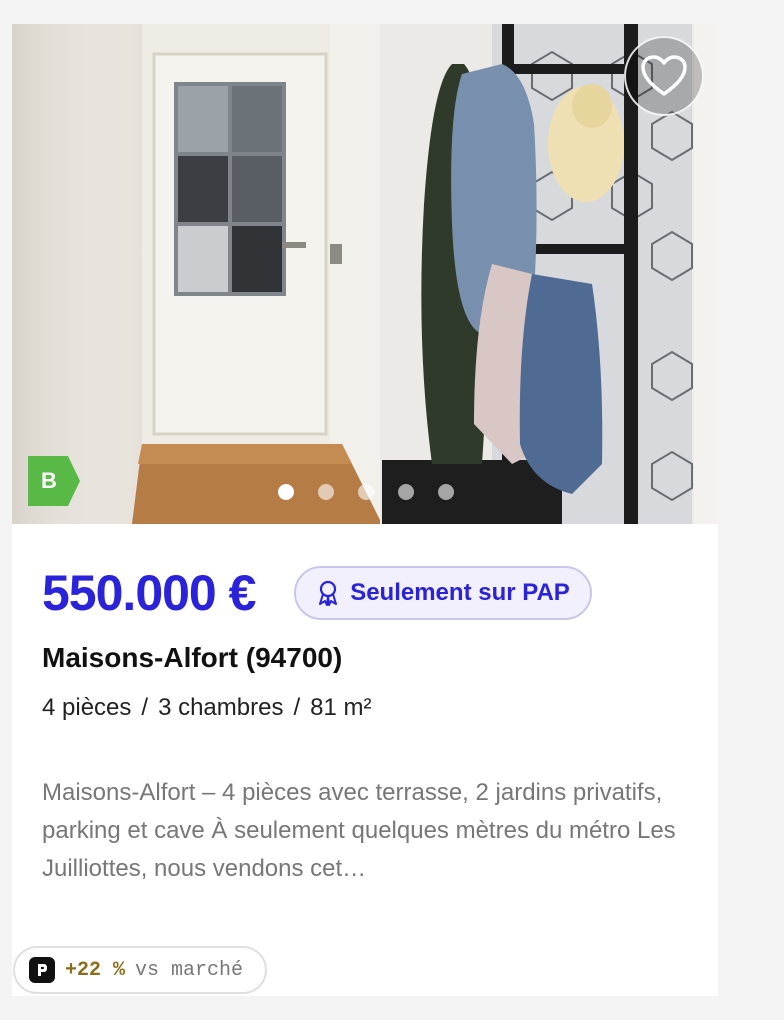 This screenshot has width=784, height=1020. What do you see at coordinates (192, 658) in the screenshot?
I see `listing-city: Maisons-Alfort (94700)` at bounding box center [192, 658].